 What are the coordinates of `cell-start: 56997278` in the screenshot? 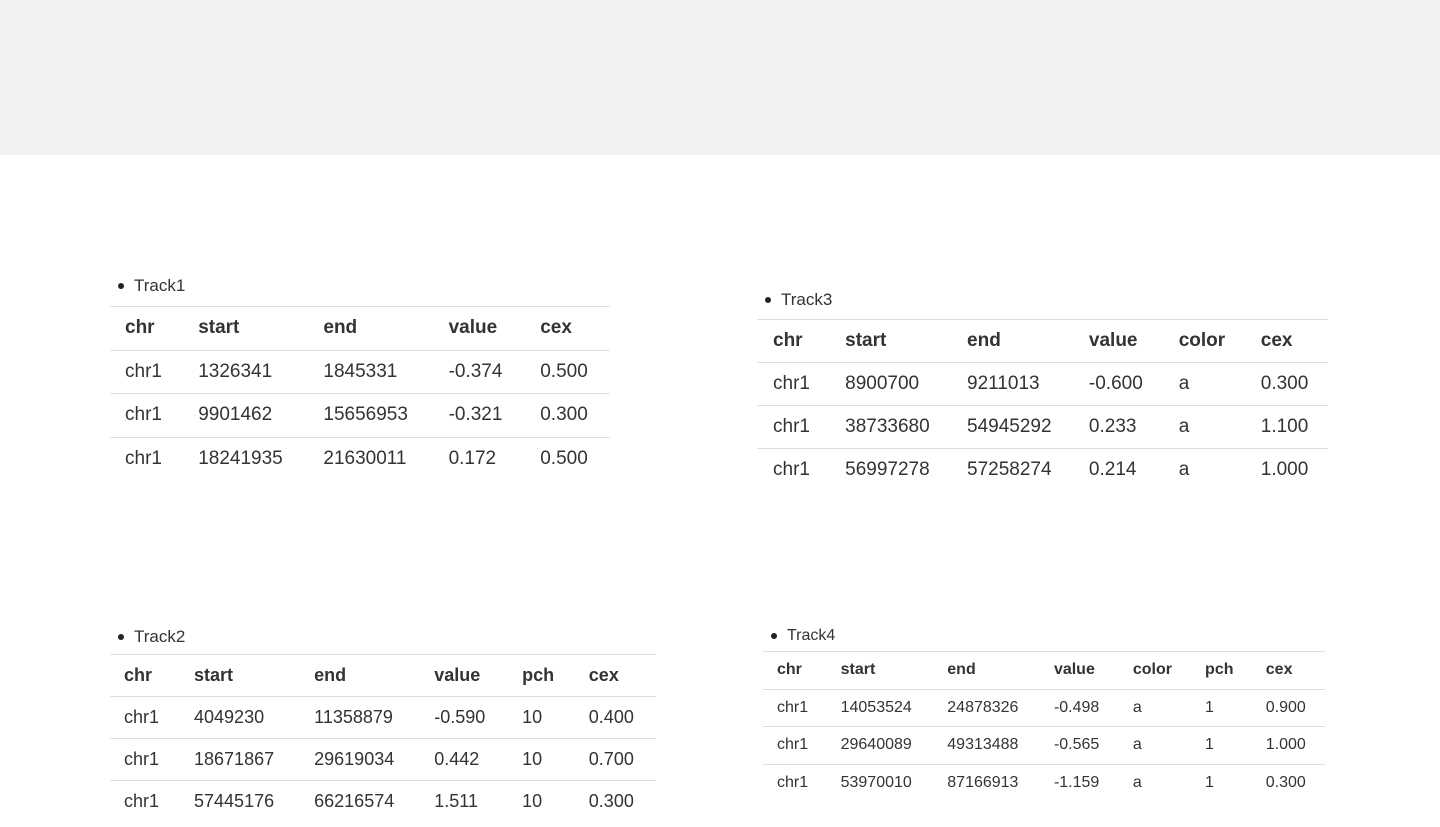 It's located at (887, 470).